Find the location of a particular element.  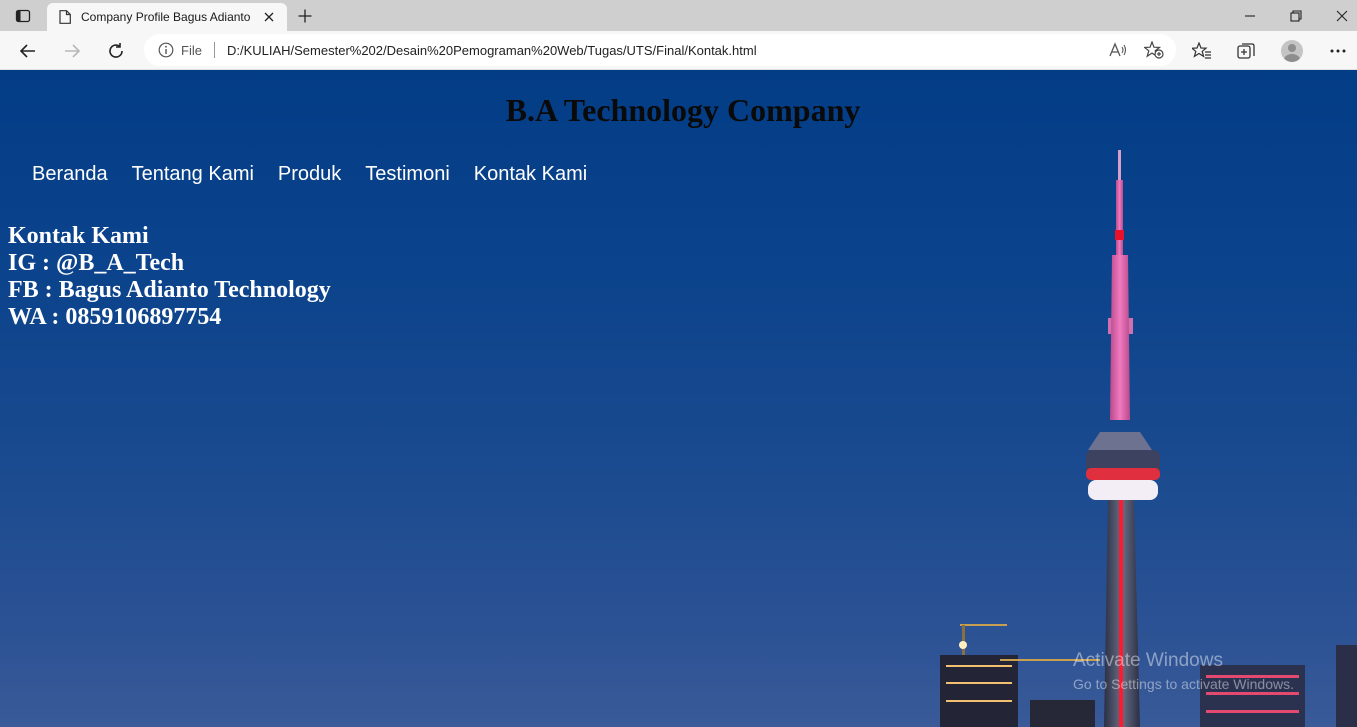

restore-button is located at coordinates (1296, 15).